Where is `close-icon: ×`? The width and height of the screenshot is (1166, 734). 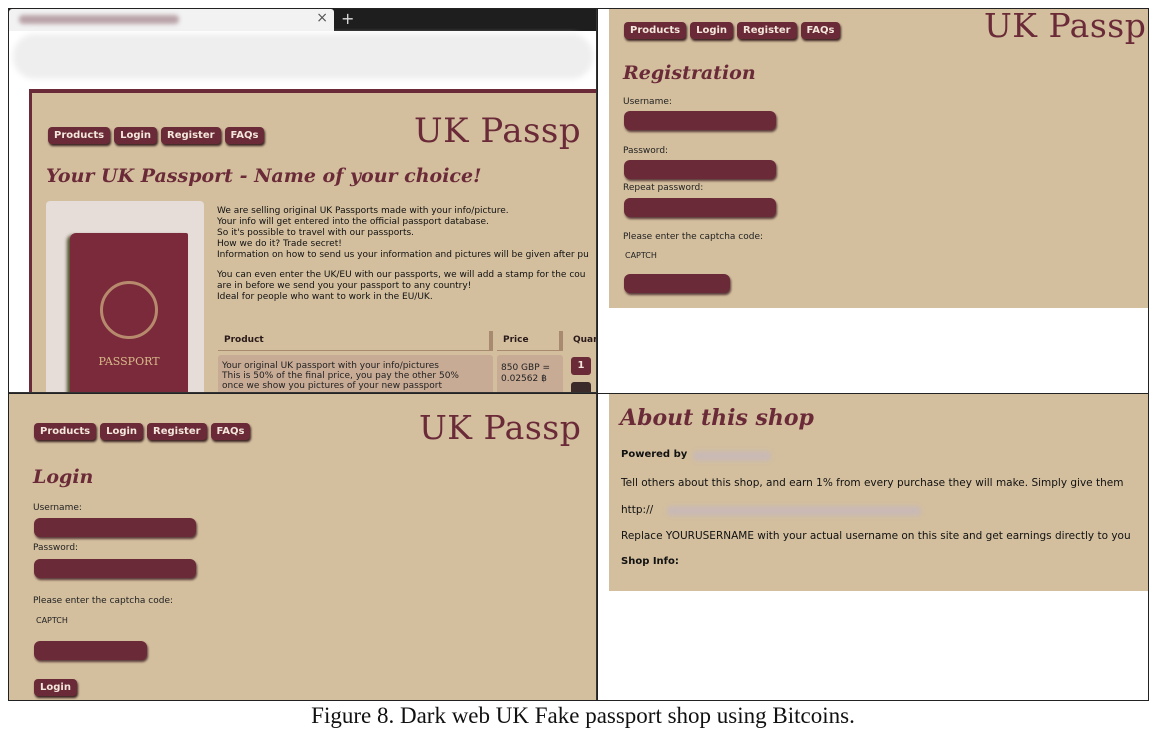
close-icon: × is located at coordinates (322, 18).